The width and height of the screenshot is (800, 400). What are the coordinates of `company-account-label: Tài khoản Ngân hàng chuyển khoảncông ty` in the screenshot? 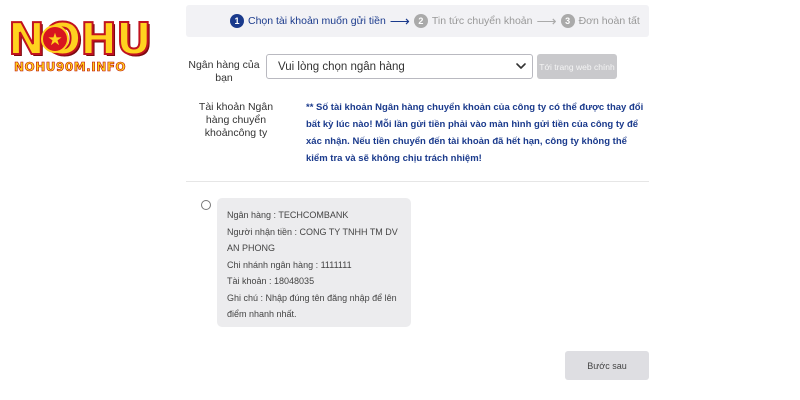 It's located at (236, 120).